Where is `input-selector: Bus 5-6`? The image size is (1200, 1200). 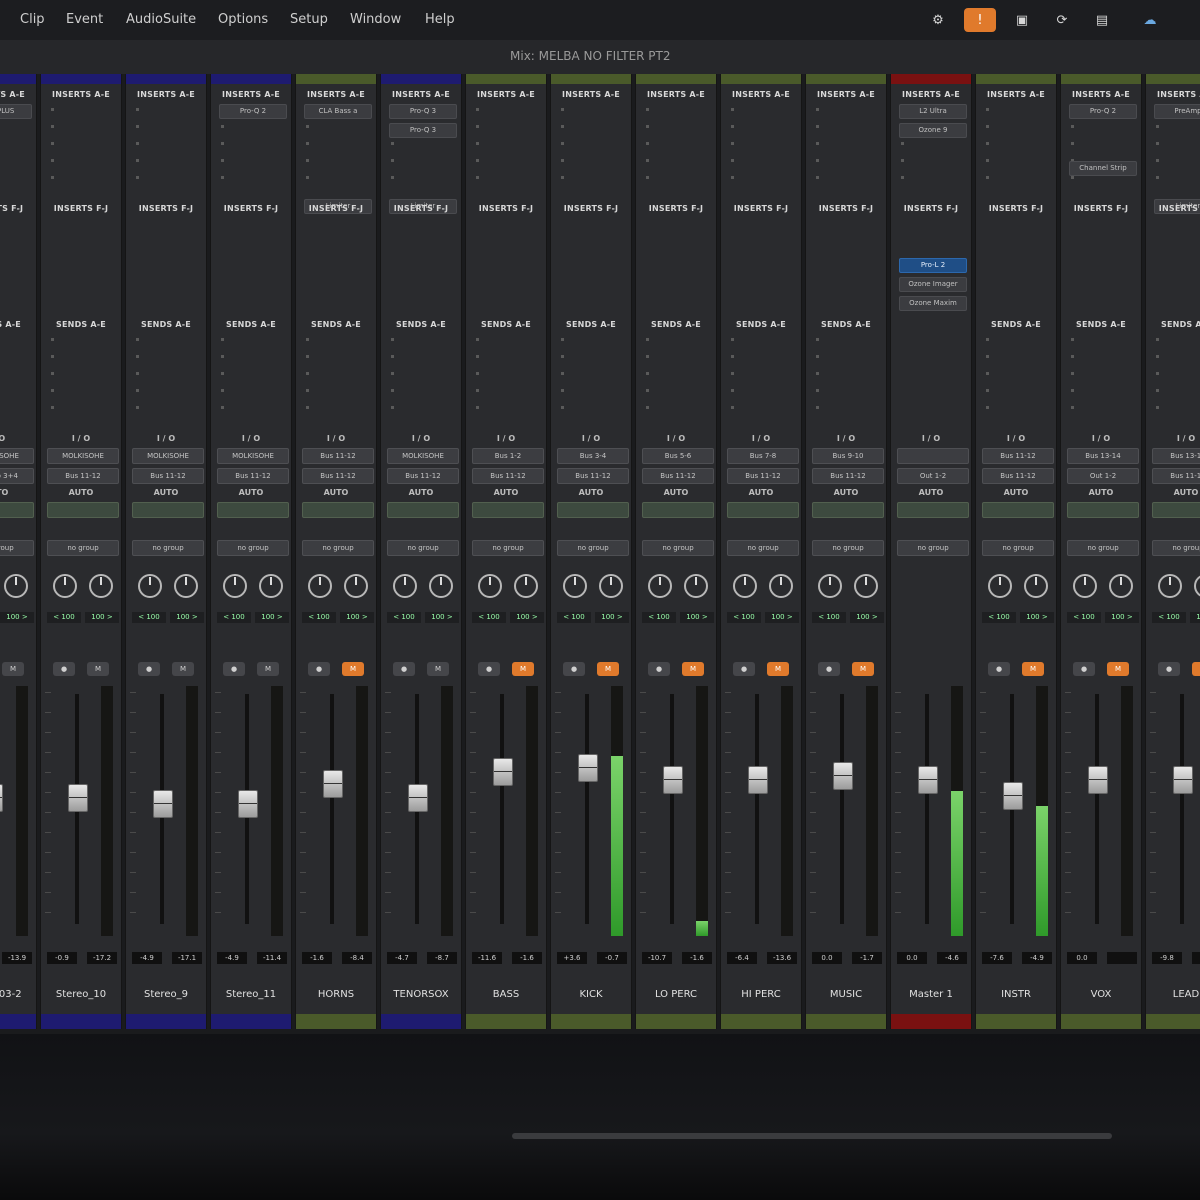 input-selector: Bus 5-6 is located at coordinates (678, 456).